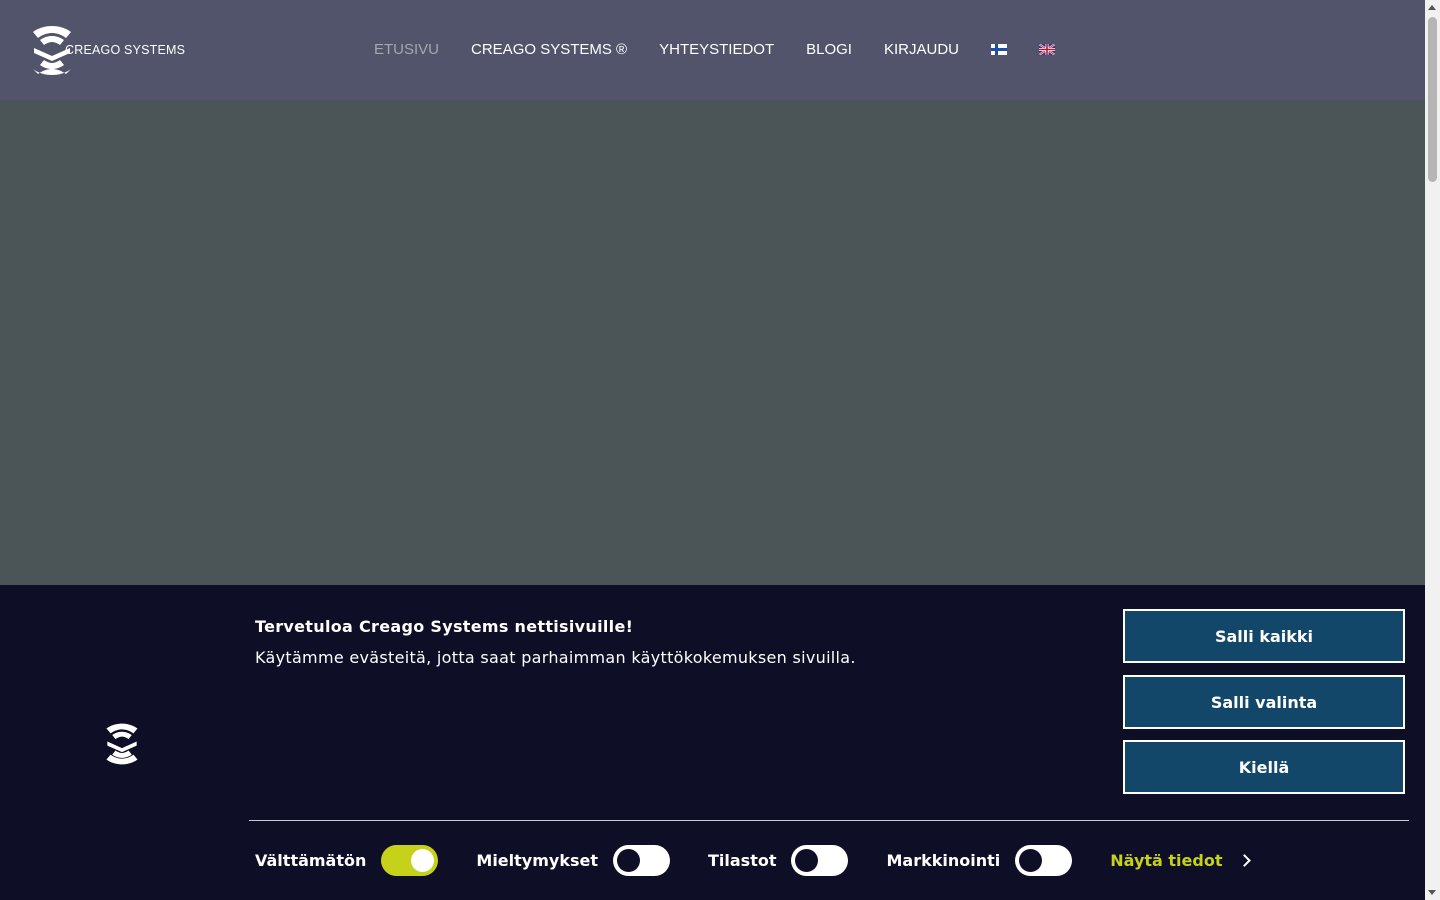 This screenshot has height=900, width=1440. Describe the element at coordinates (1432, 7) in the screenshot. I see `scroll-up-arrow-icon` at that location.